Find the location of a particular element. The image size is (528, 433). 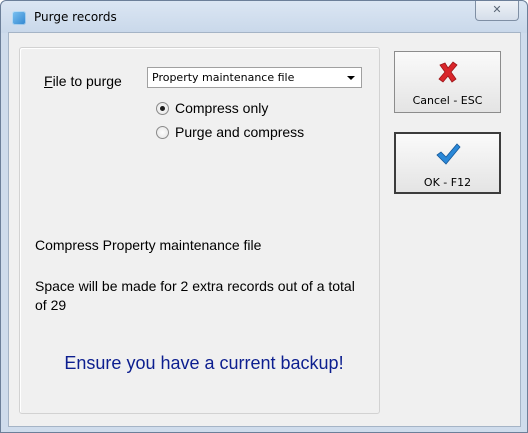

close-button: ✕ is located at coordinates (497, 11).